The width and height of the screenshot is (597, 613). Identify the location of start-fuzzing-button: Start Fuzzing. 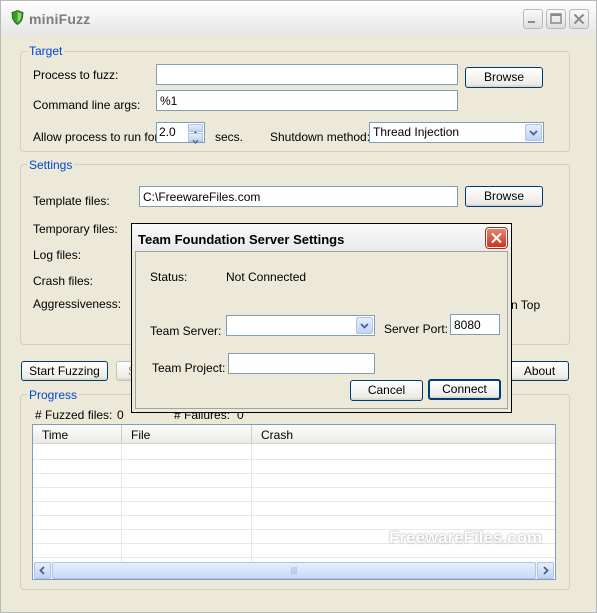
(64, 371).